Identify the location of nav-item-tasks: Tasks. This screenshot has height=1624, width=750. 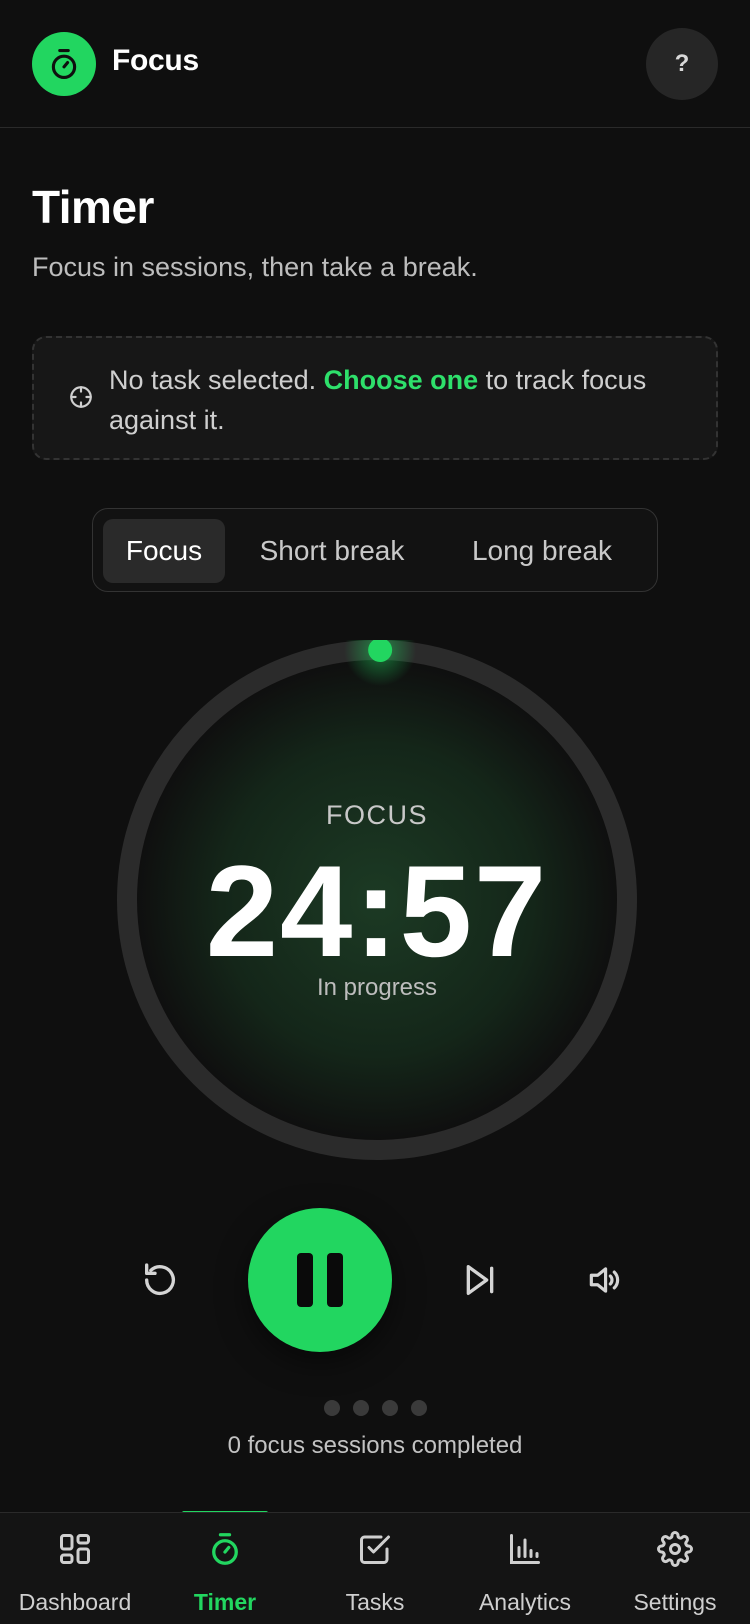
(375, 1568).